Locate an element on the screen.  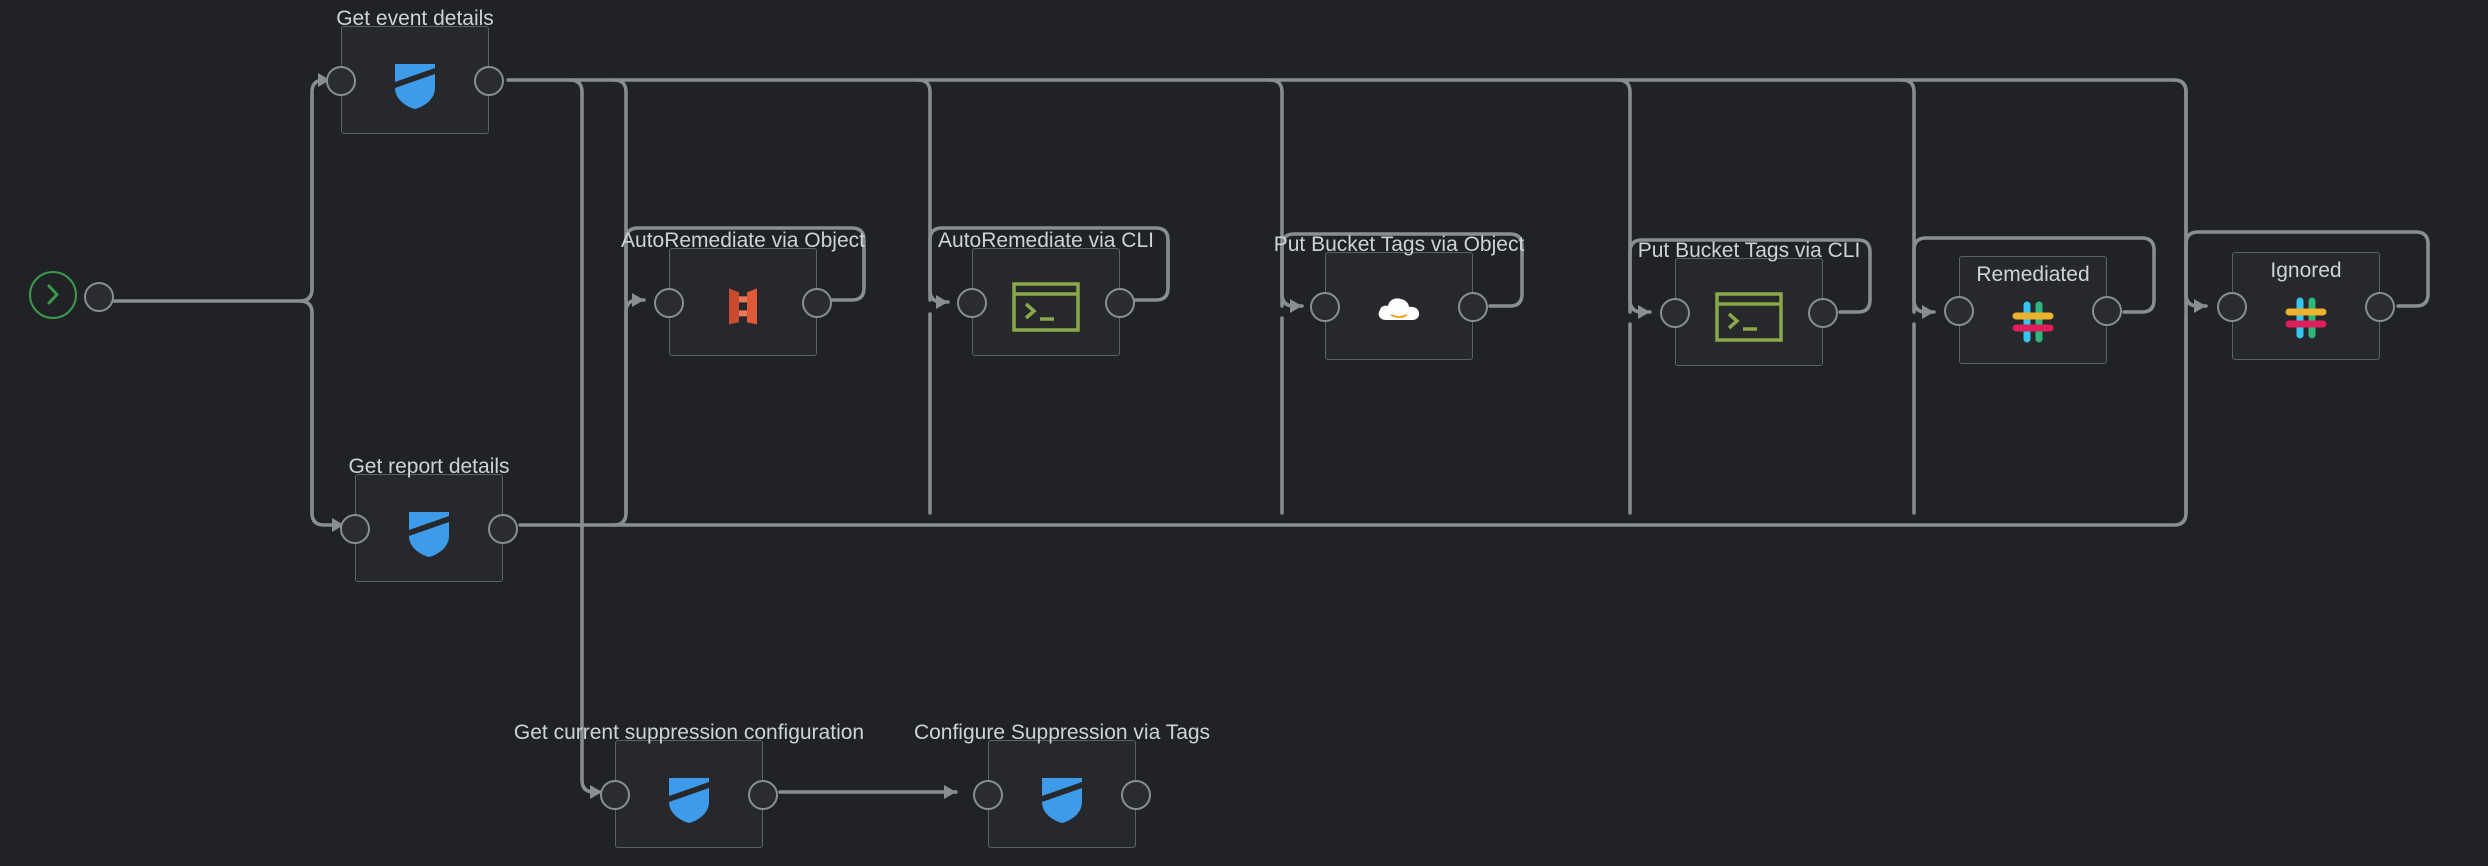
node-label: Configure Suppression via Tags is located at coordinates (1062, 732).